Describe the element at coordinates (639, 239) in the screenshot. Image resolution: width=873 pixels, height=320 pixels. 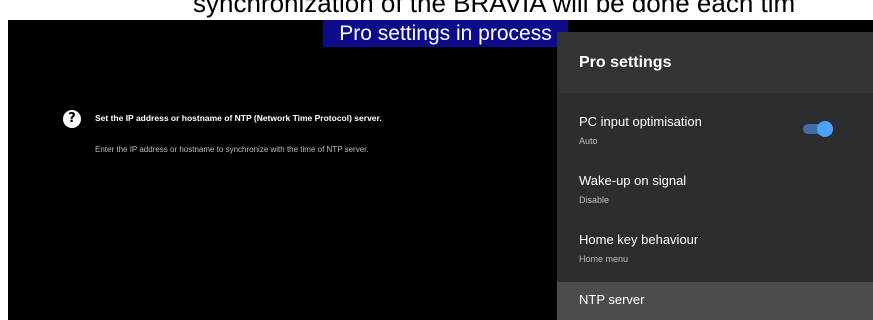
I see `setting-label: Home key behaviour` at that location.